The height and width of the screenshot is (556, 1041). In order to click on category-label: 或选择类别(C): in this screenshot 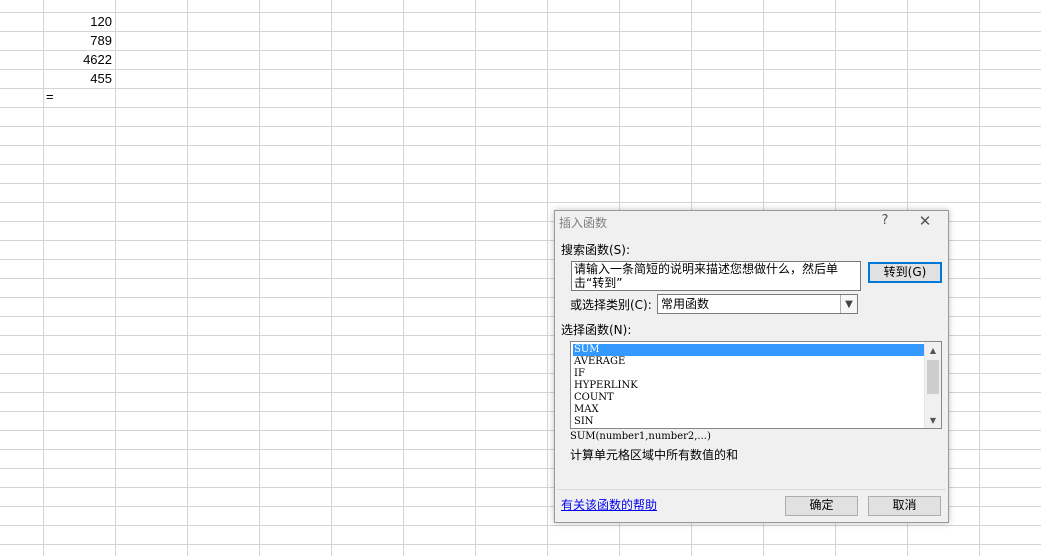, I will do `click(611, 305)`.